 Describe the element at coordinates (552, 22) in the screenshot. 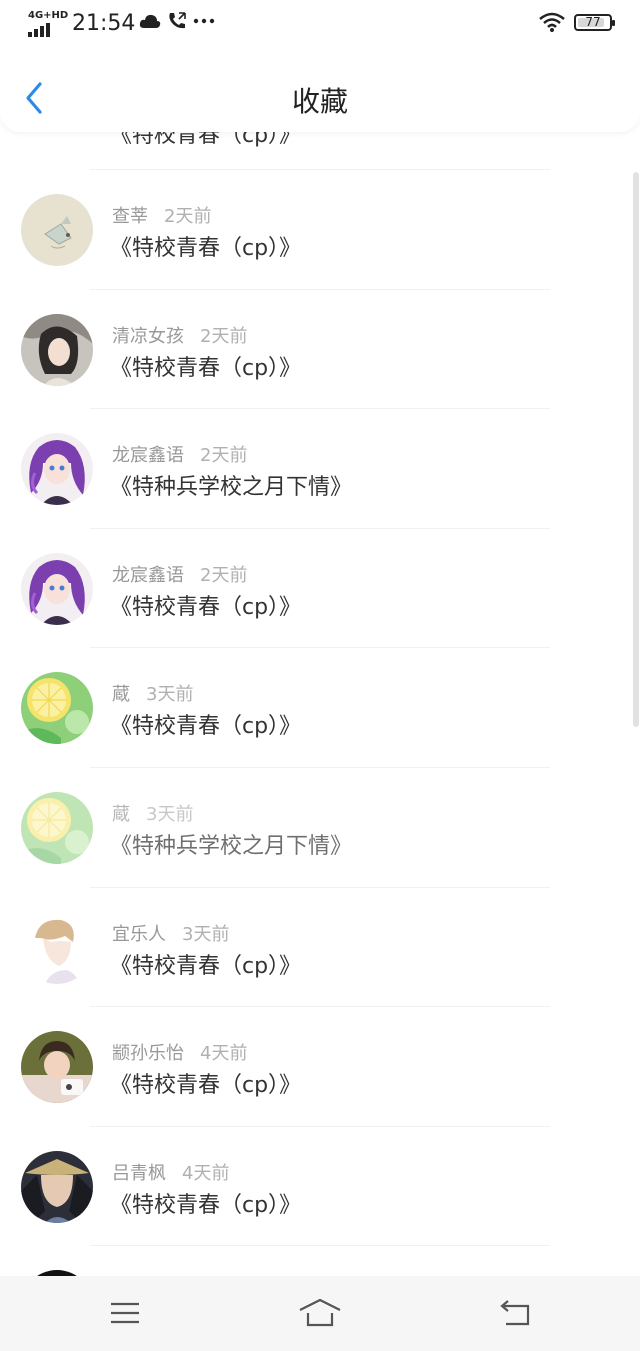

I see `wifi-icon` at that location.